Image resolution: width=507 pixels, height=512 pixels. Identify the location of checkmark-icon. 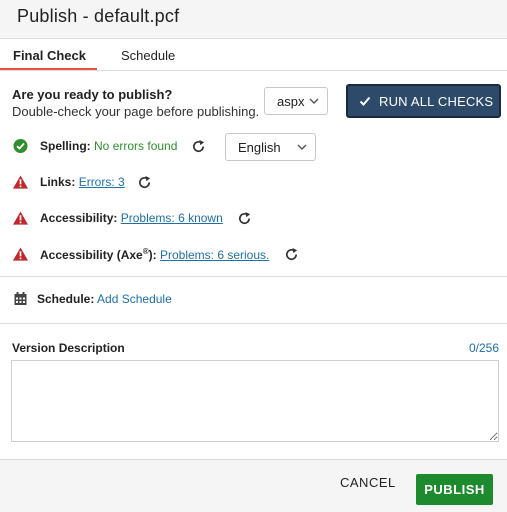
(365, 101).